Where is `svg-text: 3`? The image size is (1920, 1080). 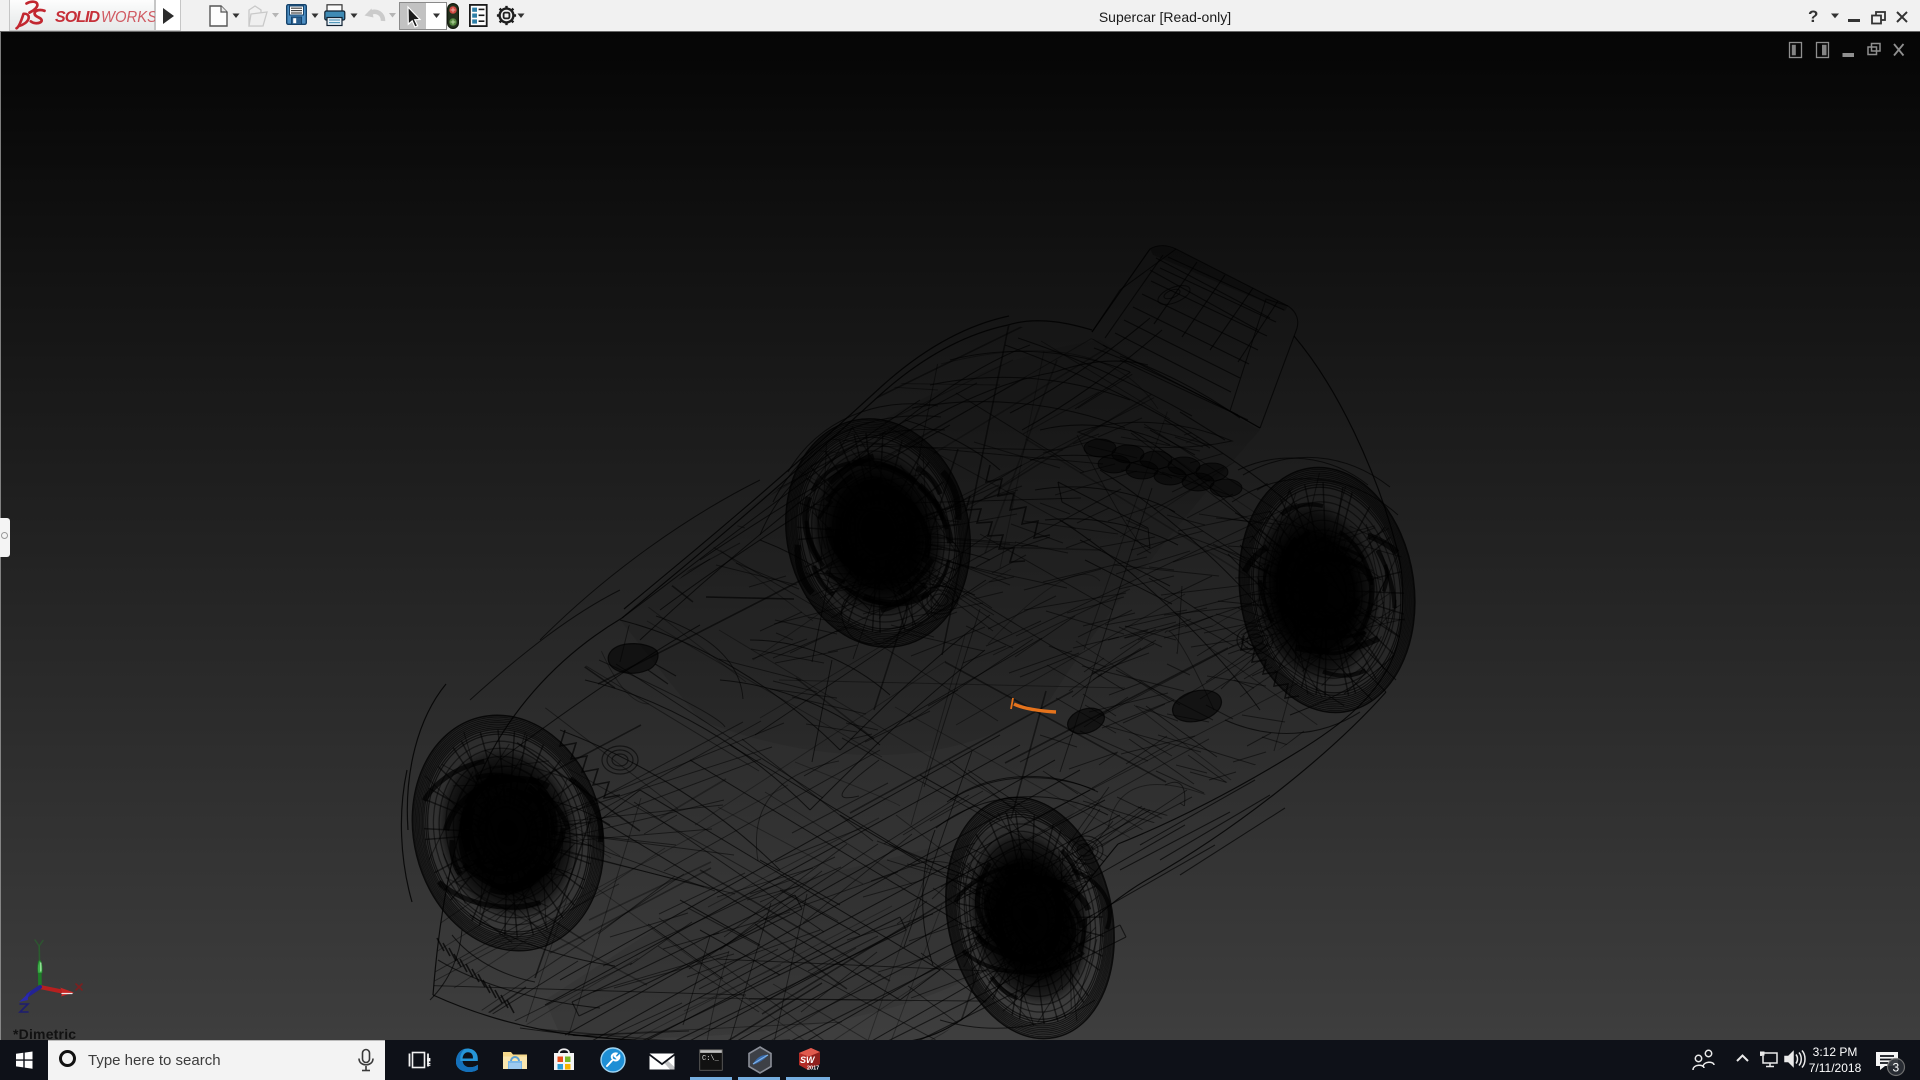
svg-text: 3 is located at coordinates (1896, 1068).